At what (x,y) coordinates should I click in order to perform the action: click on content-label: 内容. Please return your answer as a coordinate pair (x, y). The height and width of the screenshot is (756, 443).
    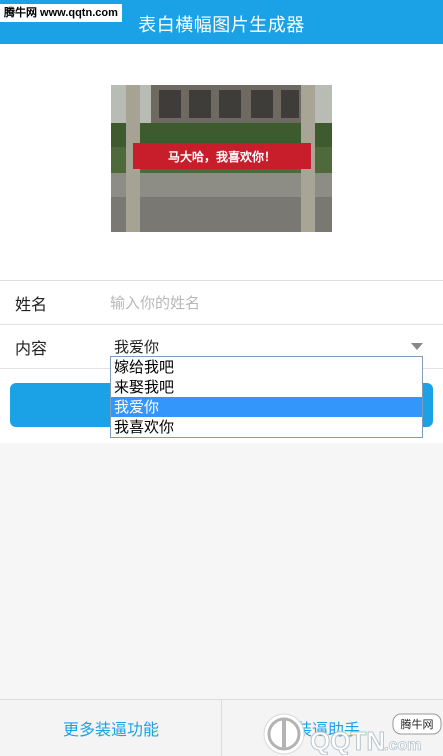
    Looking at the image, I should click on (31, 348).